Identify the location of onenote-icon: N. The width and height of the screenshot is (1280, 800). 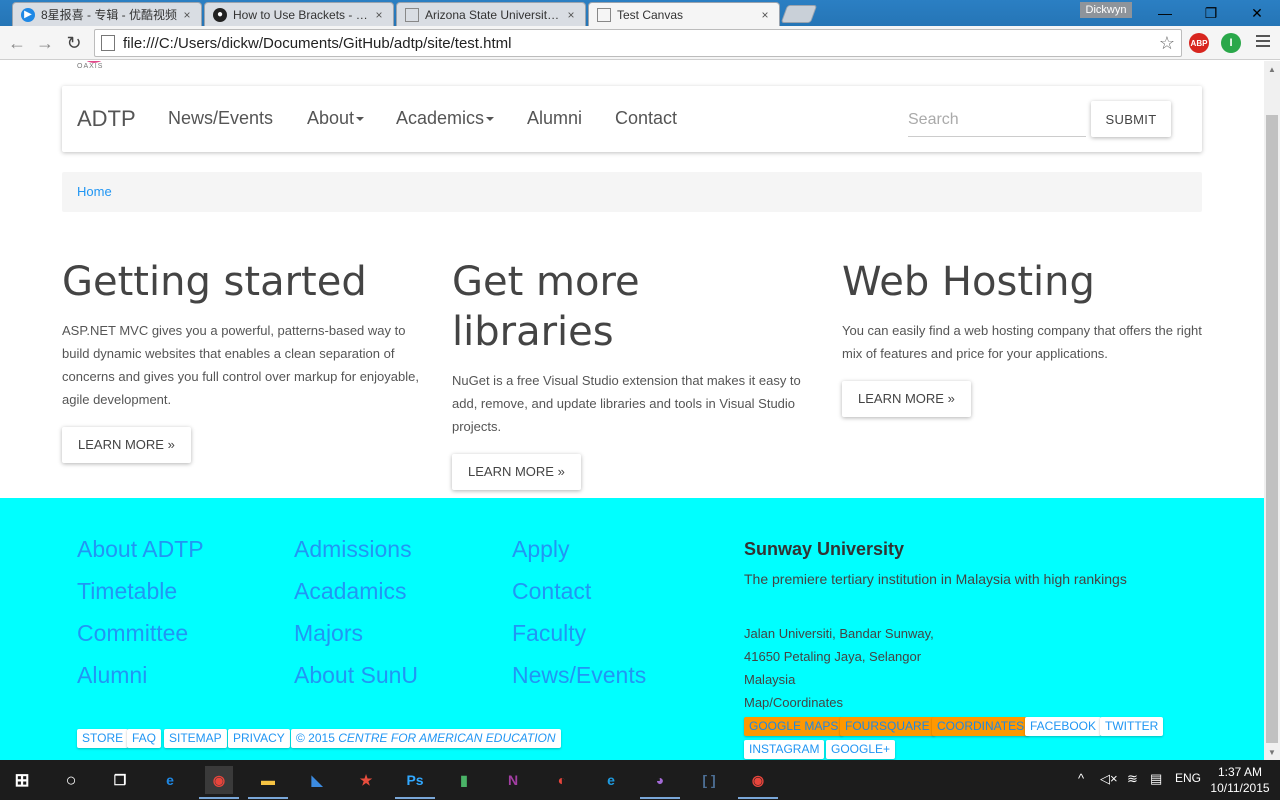
(513, 780).